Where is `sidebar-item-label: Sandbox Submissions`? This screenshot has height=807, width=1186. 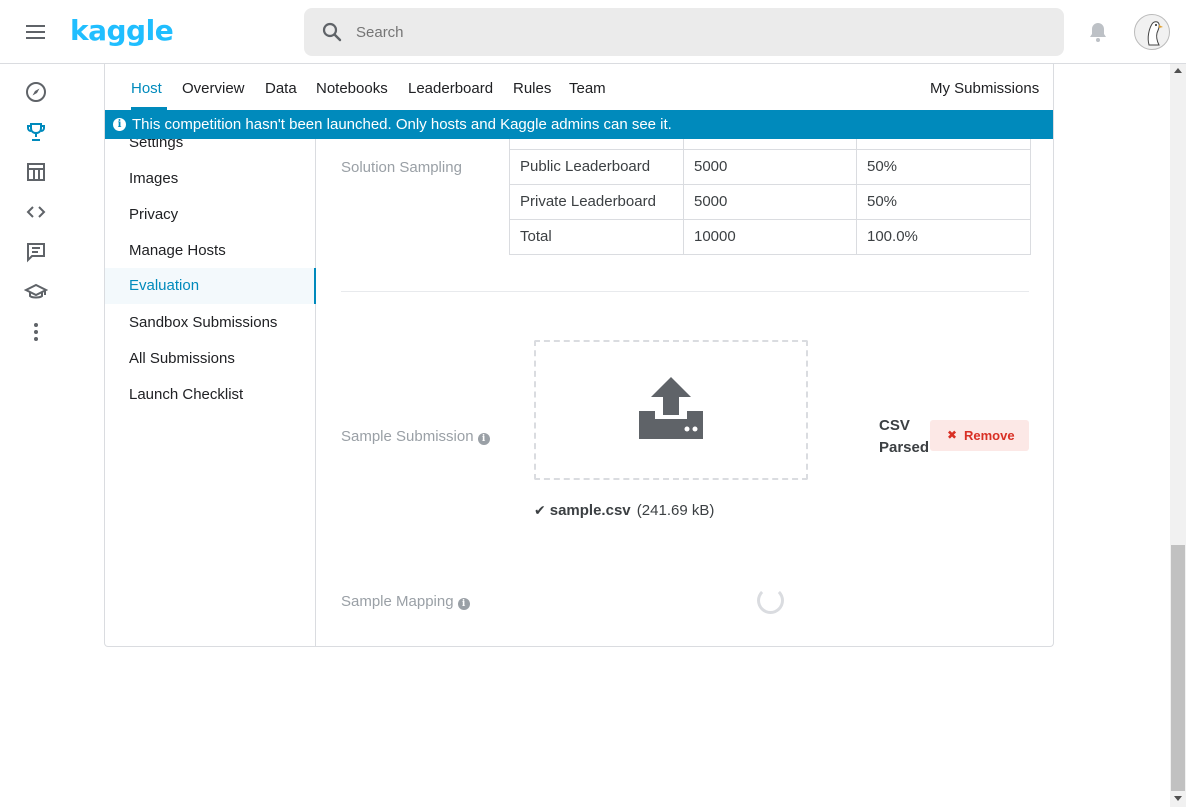 sidebar-item-label: Sandbox Submissions is located at coordinates (203, 322).